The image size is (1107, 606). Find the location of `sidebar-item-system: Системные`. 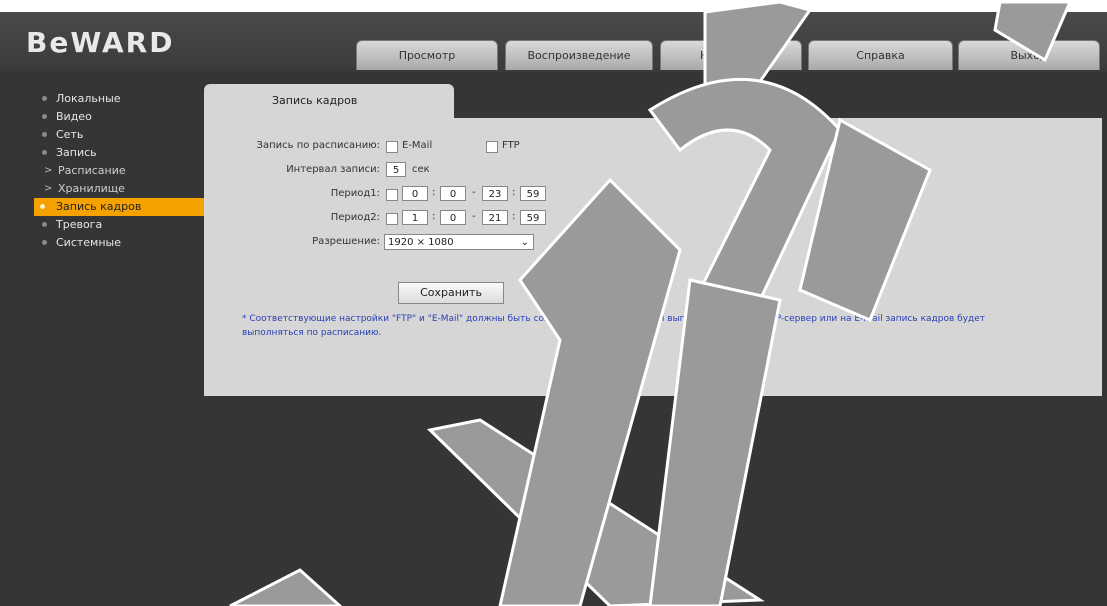

sidebar-item-system: Системные is located at coordinates (119, 243).